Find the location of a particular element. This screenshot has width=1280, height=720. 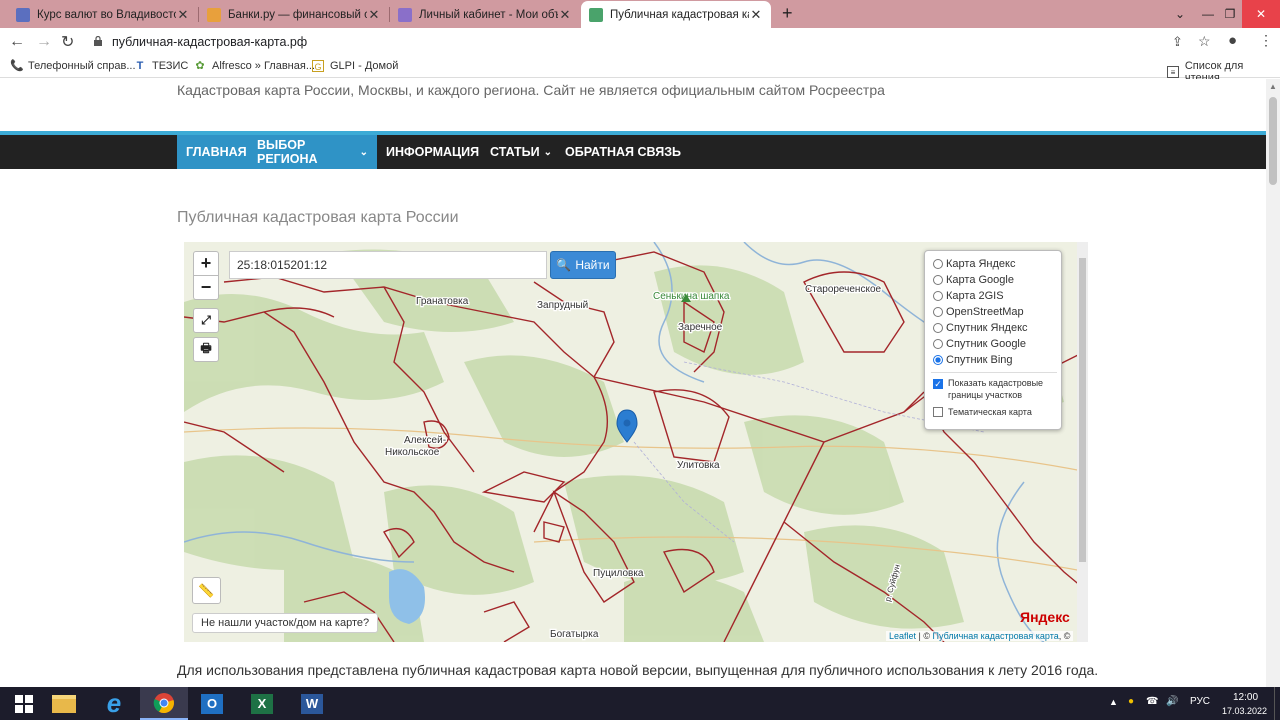

page-heading: Публичная кадастровая карта России is located at coordinates (318, 217).